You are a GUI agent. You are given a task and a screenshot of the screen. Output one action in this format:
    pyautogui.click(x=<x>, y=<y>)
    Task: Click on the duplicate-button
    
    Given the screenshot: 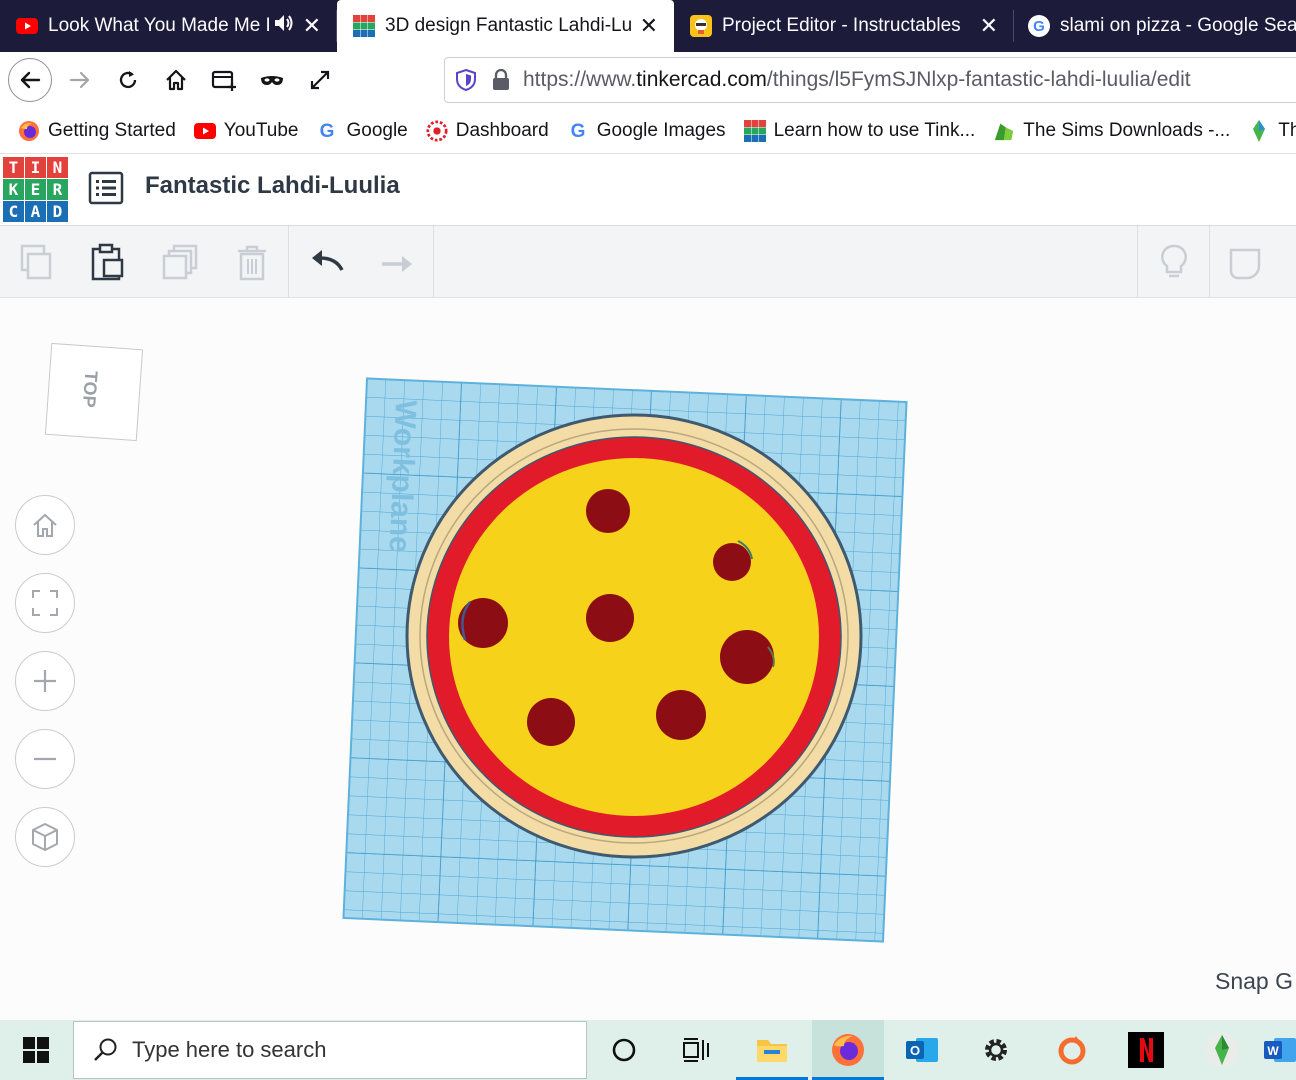 What is the action you would take?
    pyautogui.click(x=180, y=262)
    